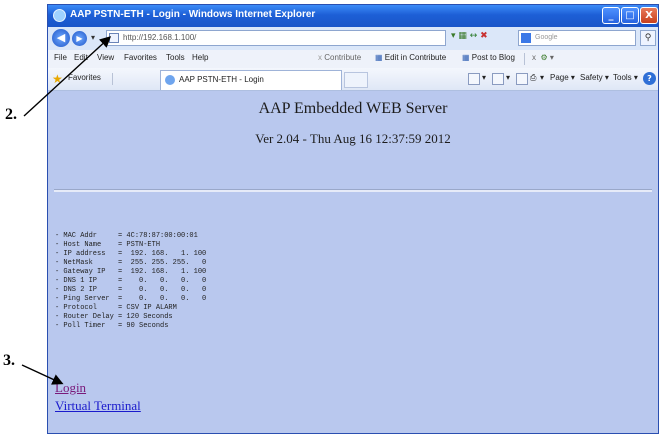  What do you see at coordinates (66, 210) in the screenshot?
I see `callout-arrows` at bounding box center [66, 210].